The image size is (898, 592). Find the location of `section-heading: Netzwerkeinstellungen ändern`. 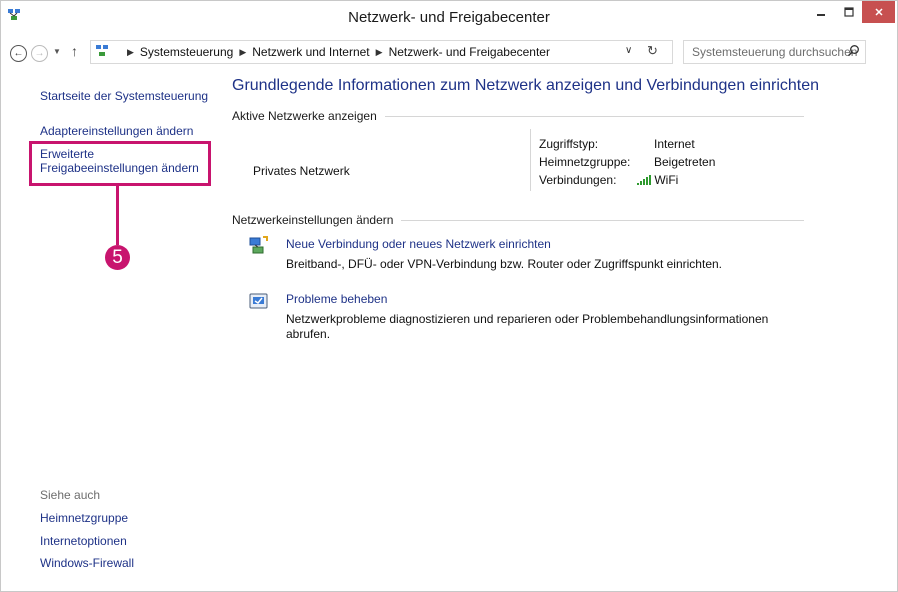

section-heading: Netzwerkeinstellungen ändern is located at coordinates (317, 220).